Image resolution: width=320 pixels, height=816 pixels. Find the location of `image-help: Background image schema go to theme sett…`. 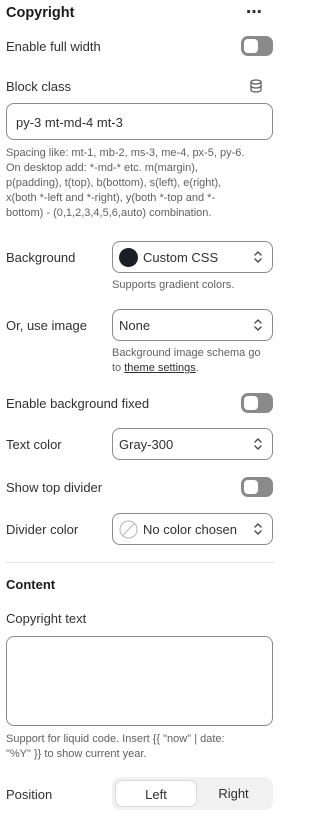

image-help: Background image schema go to theme sett… is located at coordinates (197, 361).